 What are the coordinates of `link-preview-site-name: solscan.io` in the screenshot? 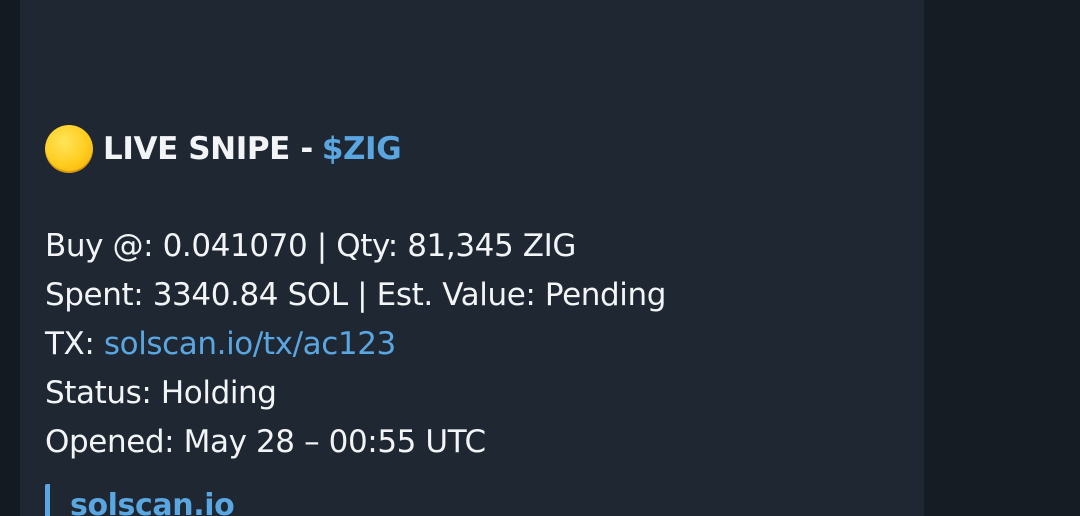 It's located at (152, 502).